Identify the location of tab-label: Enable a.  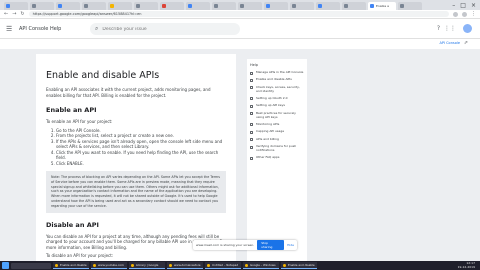
(383, 6).